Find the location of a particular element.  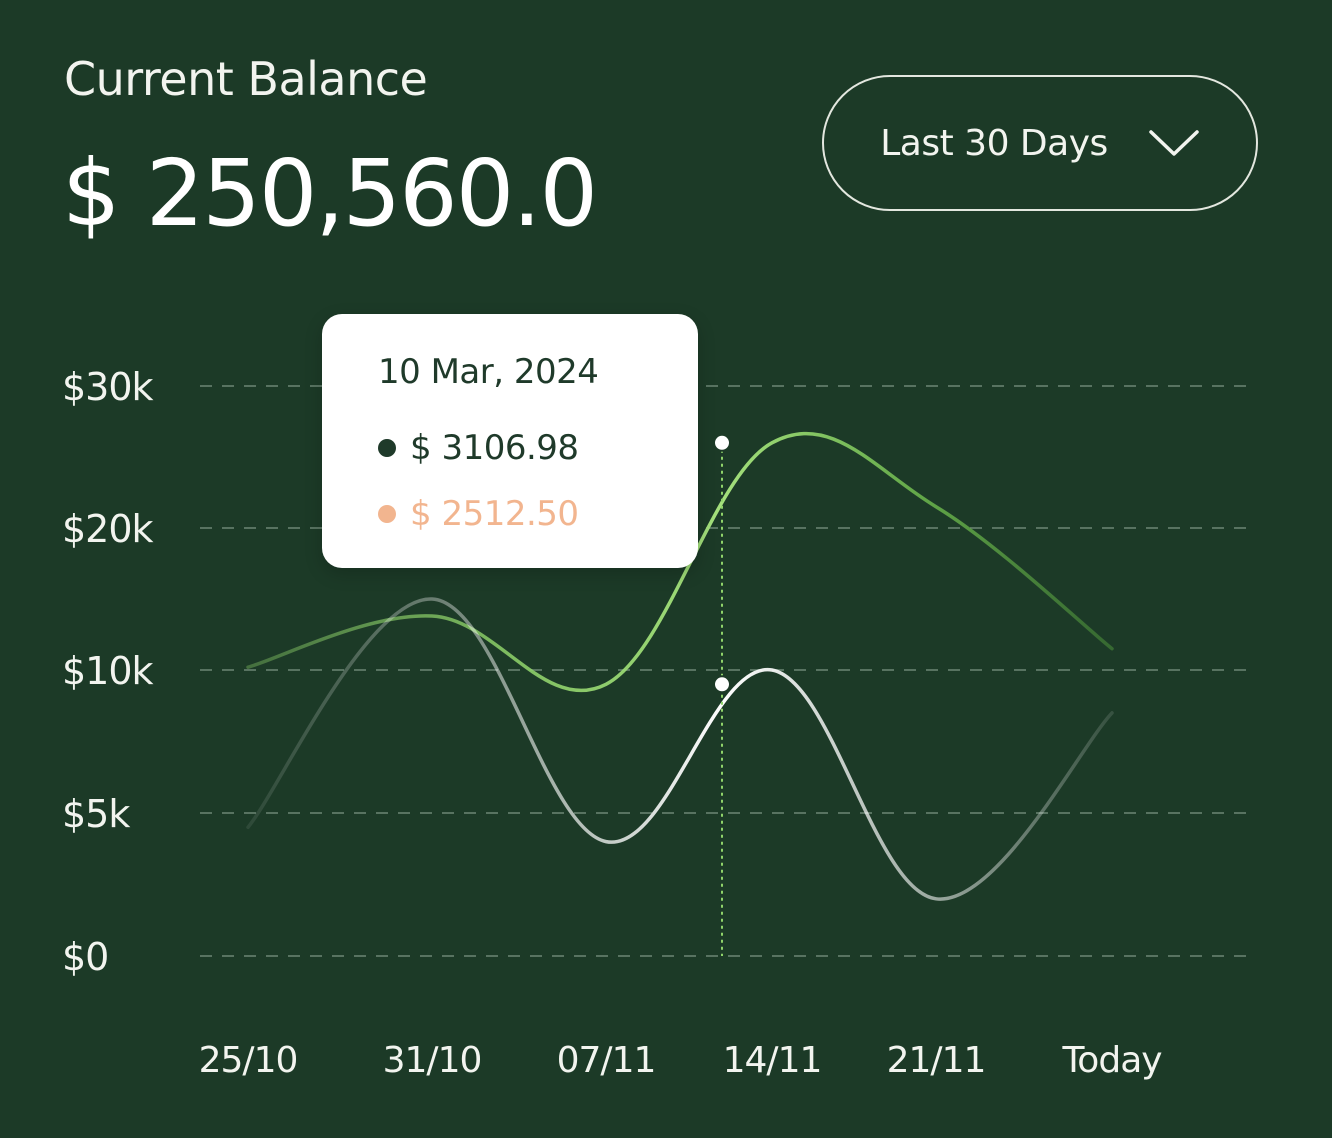

tooltip-row-secondary: $ 2512.50 is located at coordinates (478, 514).